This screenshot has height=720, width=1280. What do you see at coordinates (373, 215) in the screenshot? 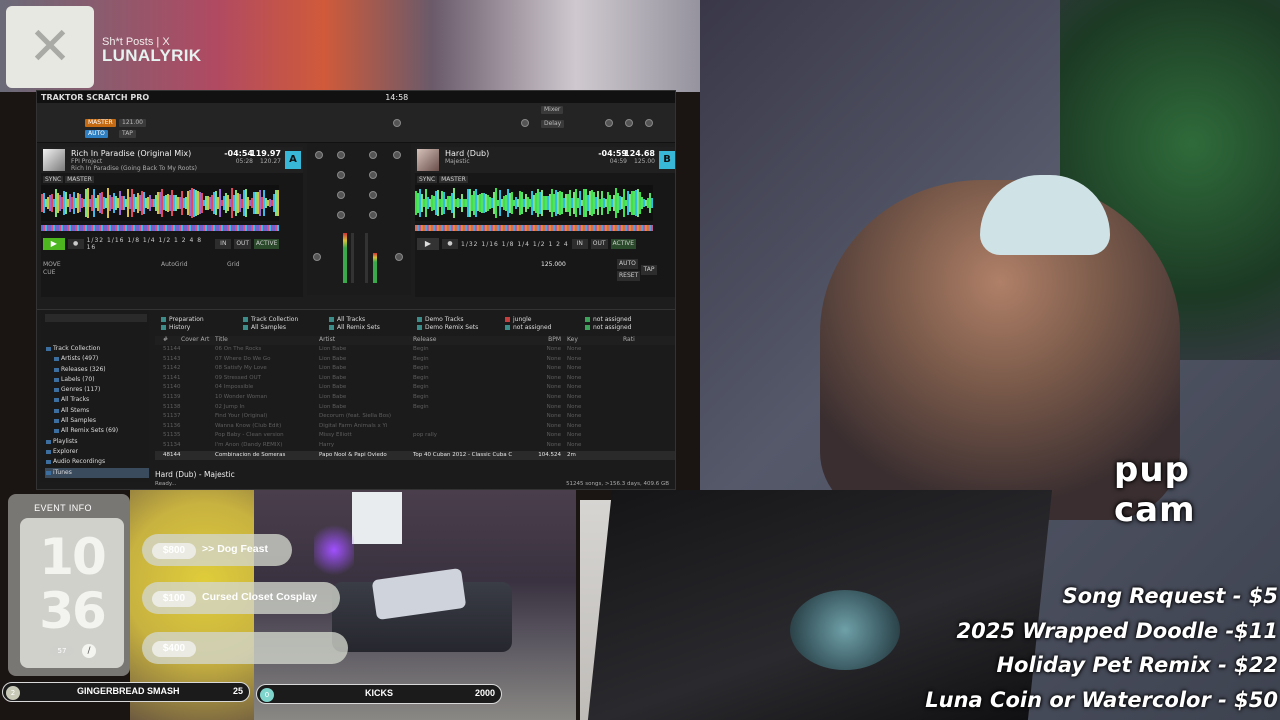
I see `deck-b-filter-knob` at bounding box center [373, 215].